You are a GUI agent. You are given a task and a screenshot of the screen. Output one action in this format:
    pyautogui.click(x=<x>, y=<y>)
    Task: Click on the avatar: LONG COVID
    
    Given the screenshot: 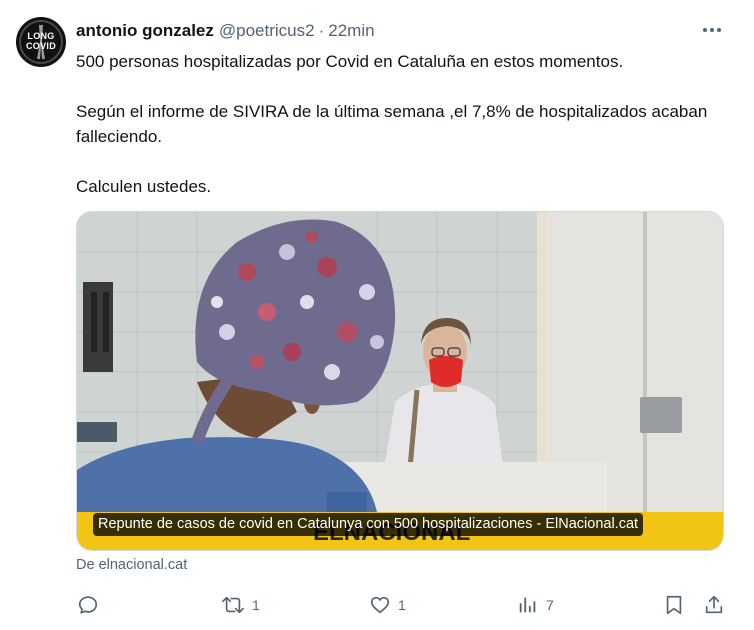 What is the action you would take?
    pyautogui.click(x=41, y=42)
    